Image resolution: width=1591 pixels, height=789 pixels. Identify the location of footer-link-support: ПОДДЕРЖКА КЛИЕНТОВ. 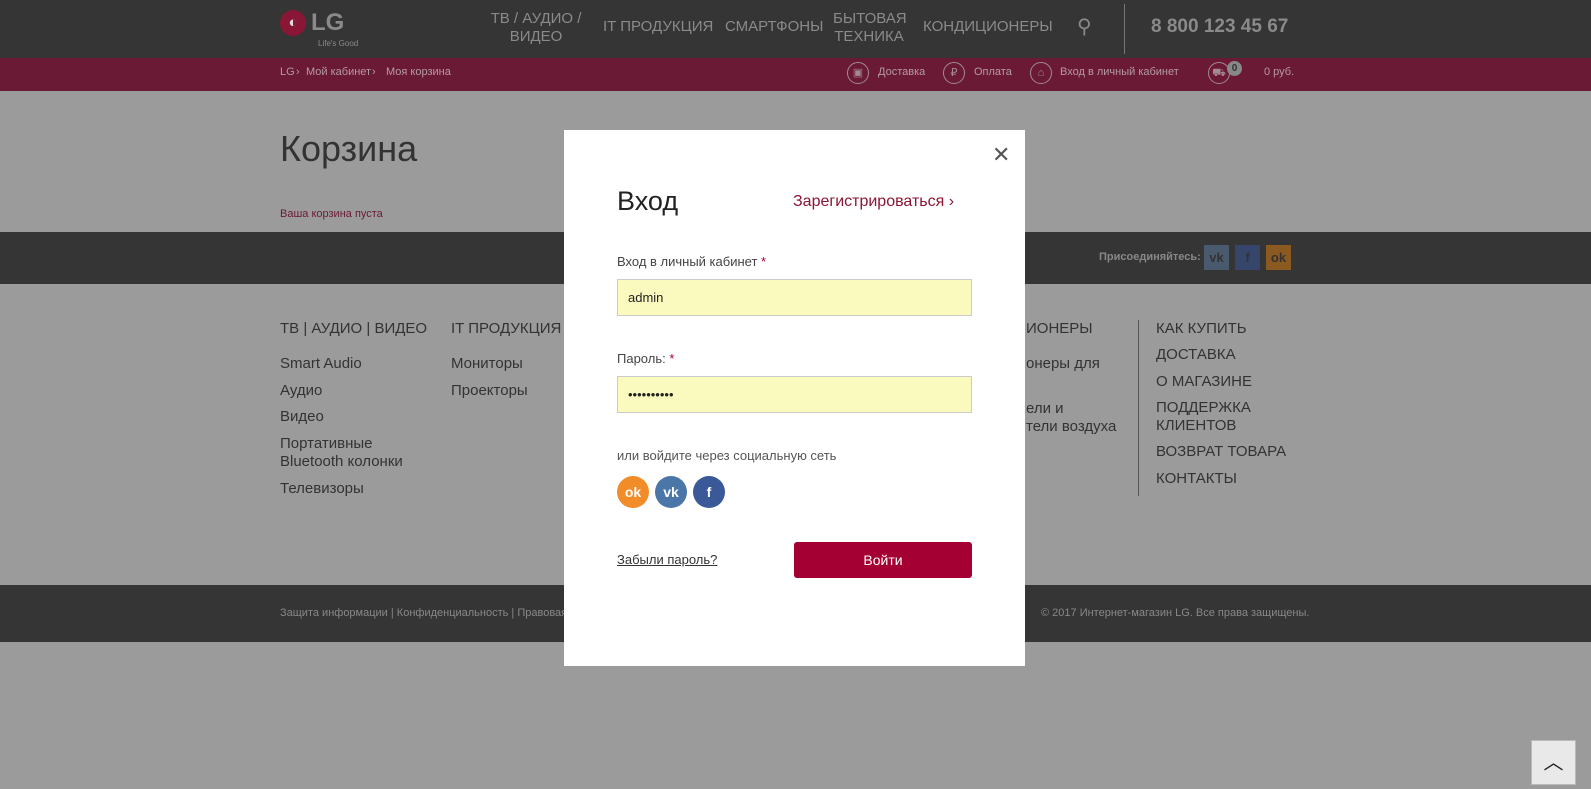
(1211, 417).